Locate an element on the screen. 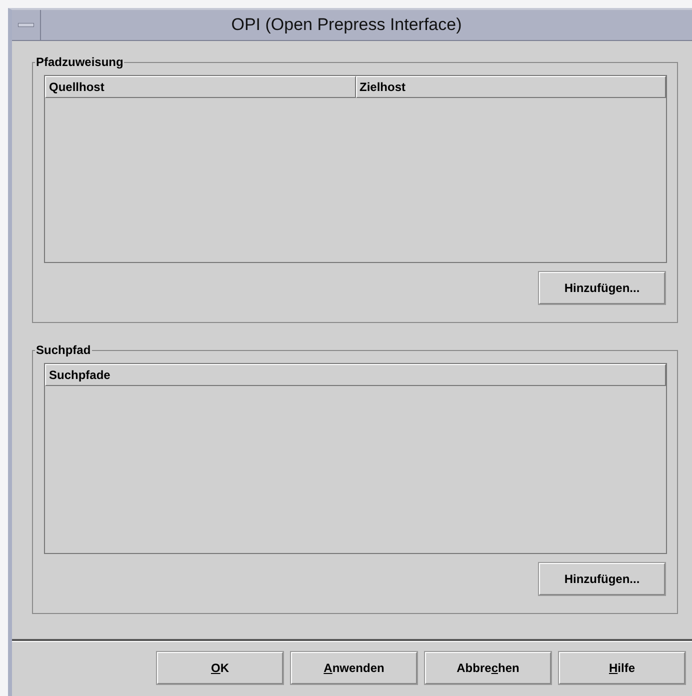 This screenshot has width=692, height=696. column-header: Suchpfade is located at coordinates (355, 375).